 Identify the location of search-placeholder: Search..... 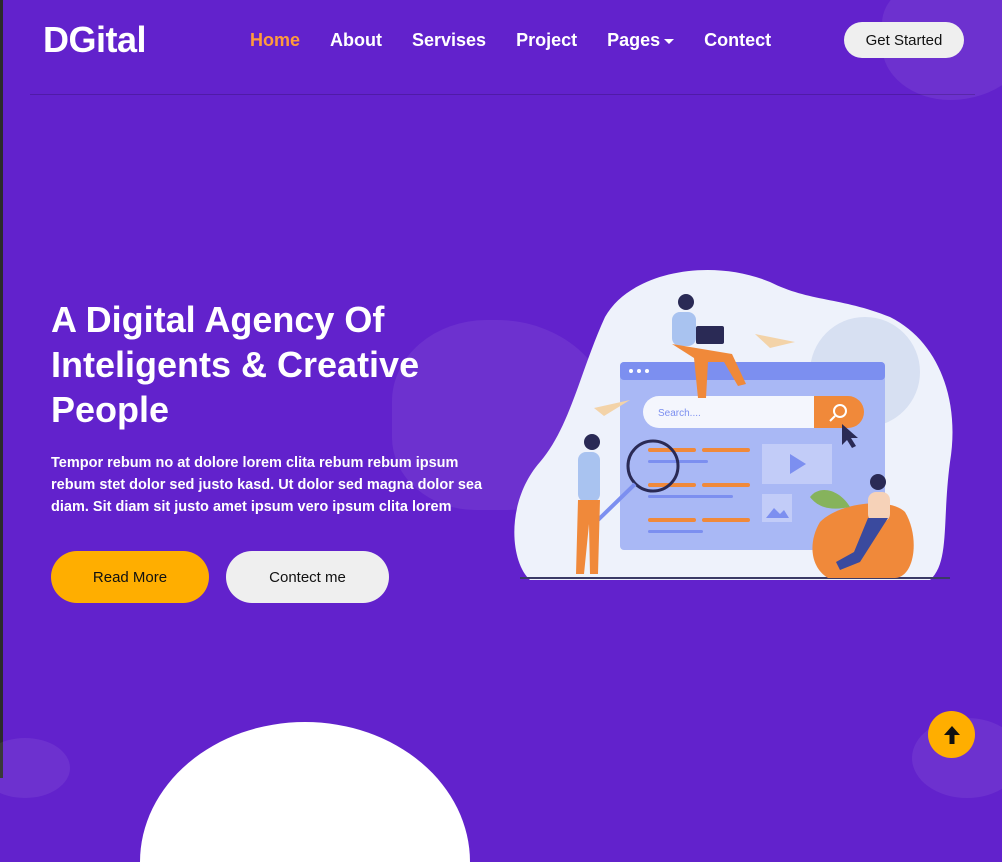
(679, 413).